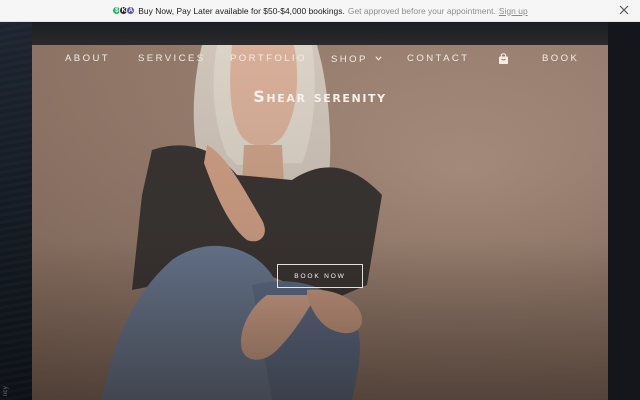  I want to click on nav-shop: SHOP, so click(356, 59).